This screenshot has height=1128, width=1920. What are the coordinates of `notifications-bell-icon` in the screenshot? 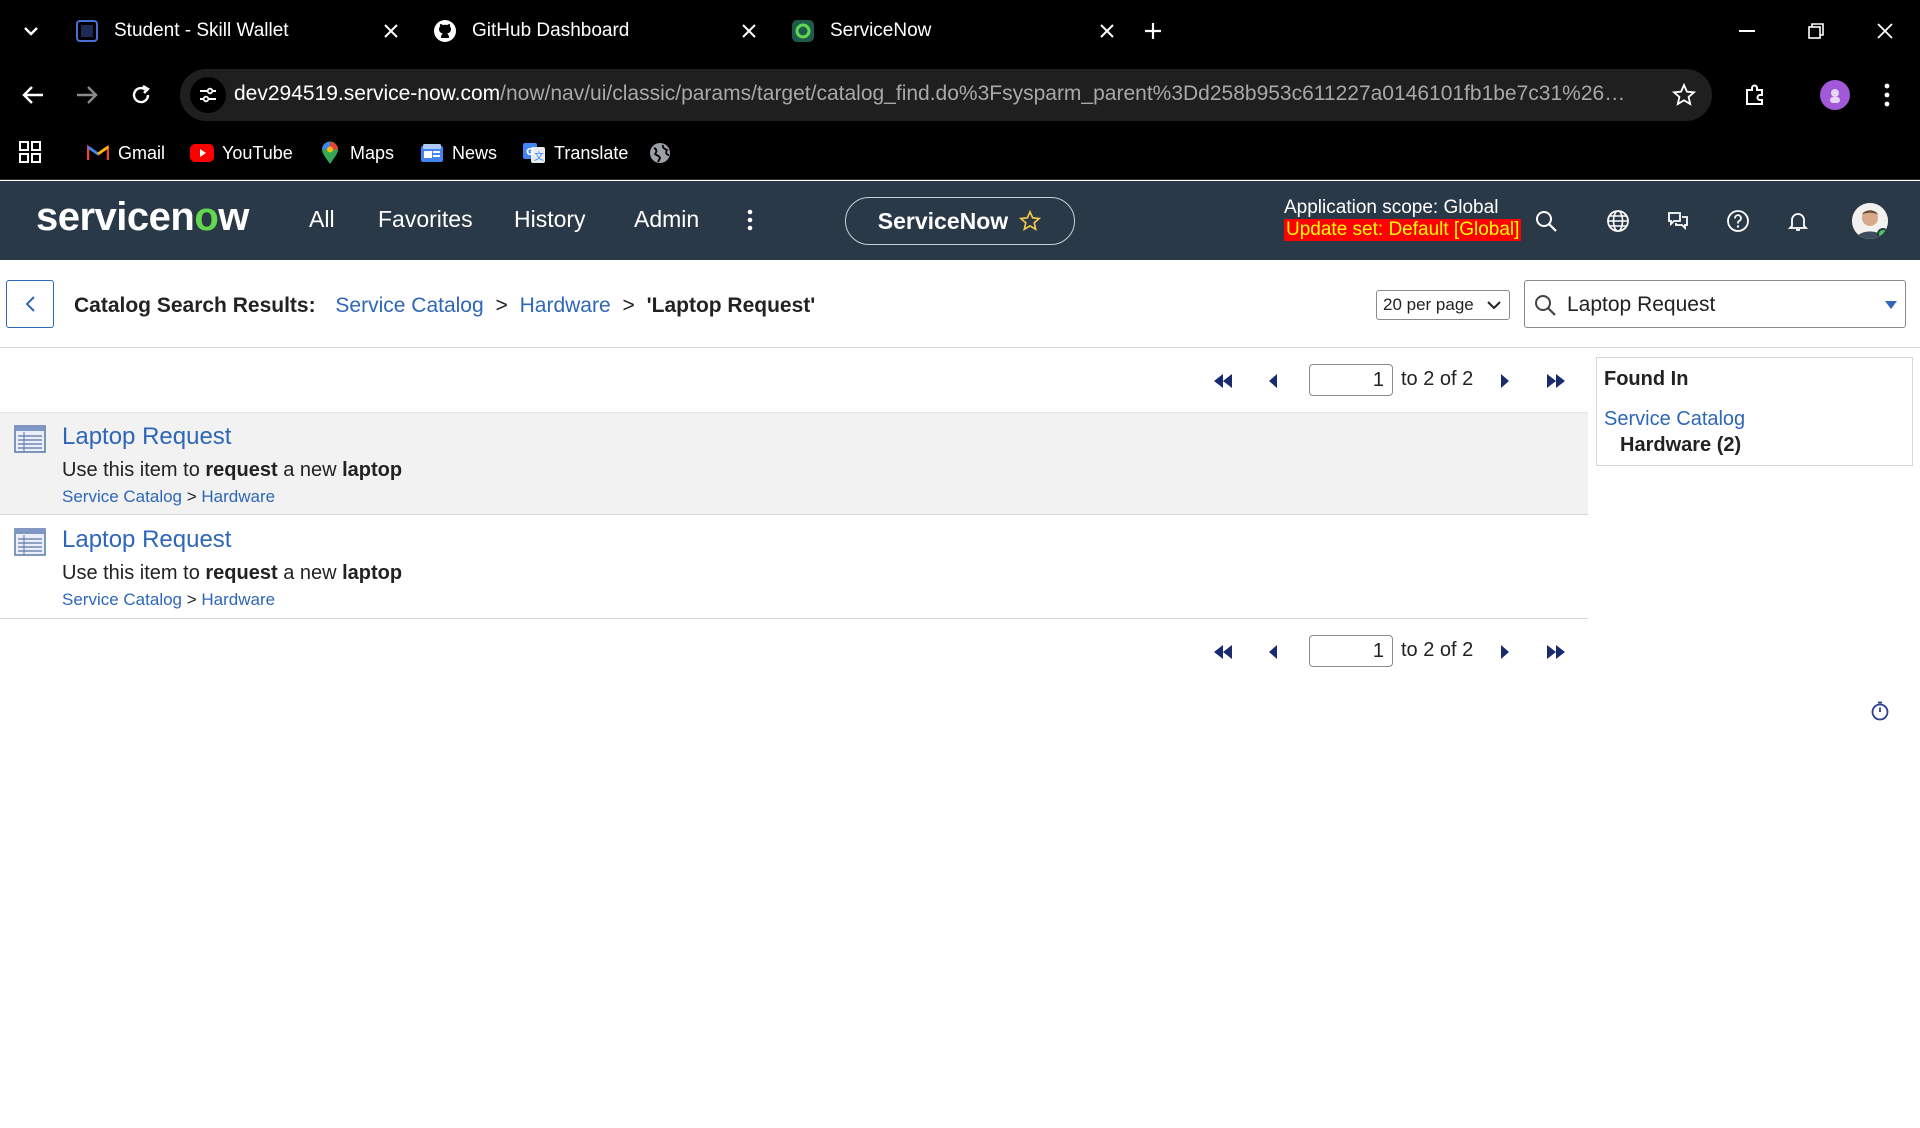 It's located at (1798, 221).